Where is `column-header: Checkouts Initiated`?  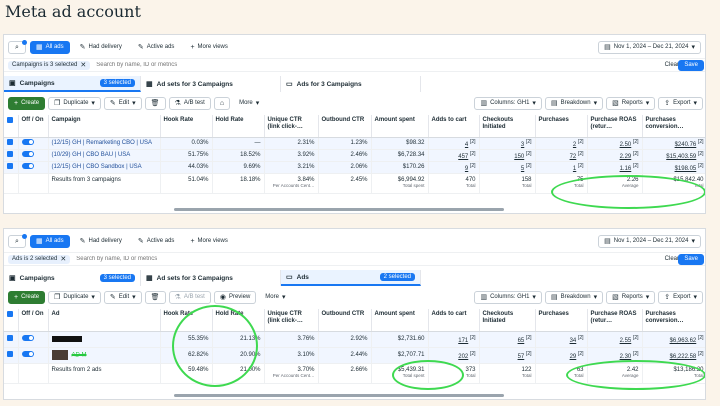 column-header: Checkouts Initiated is located at coordinates (507, 320).